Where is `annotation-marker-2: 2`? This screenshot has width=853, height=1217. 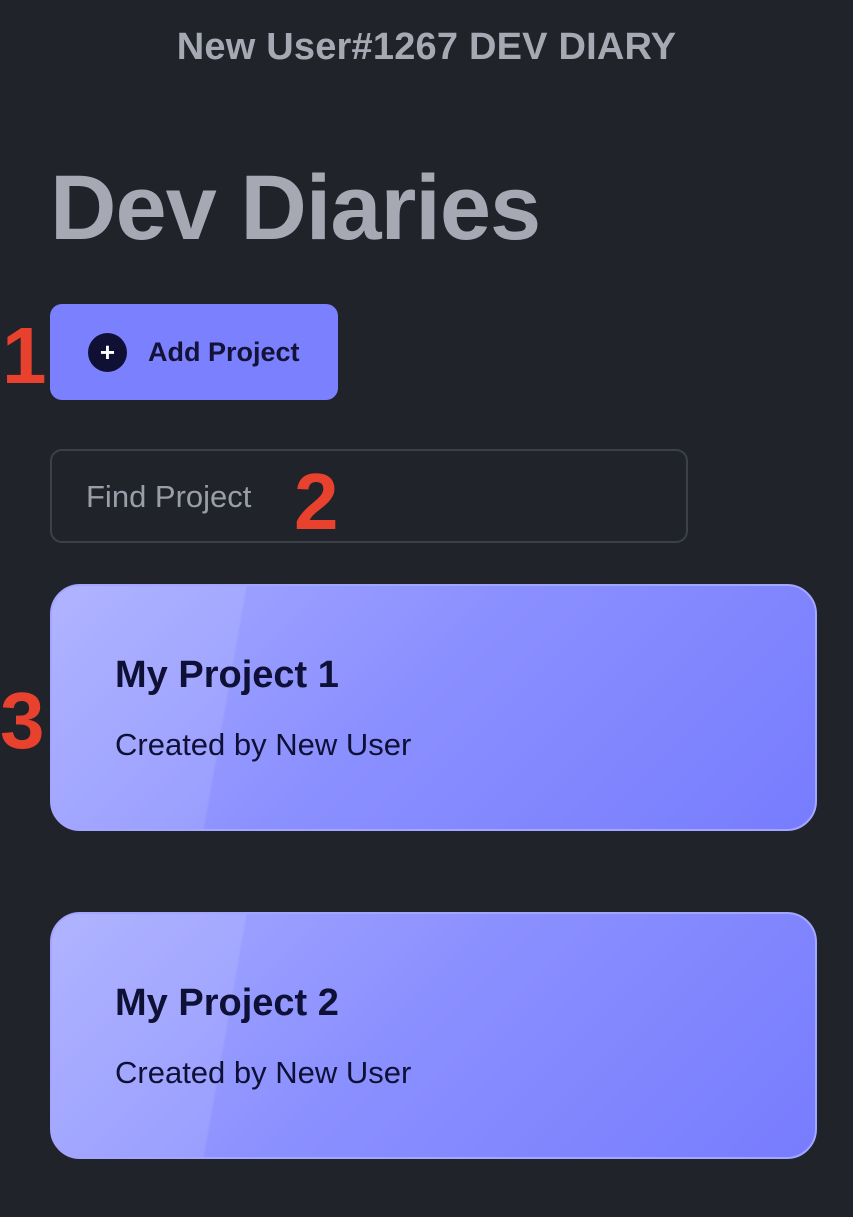
annotation-marker-2: 2 is located at coordinates (316, 501).